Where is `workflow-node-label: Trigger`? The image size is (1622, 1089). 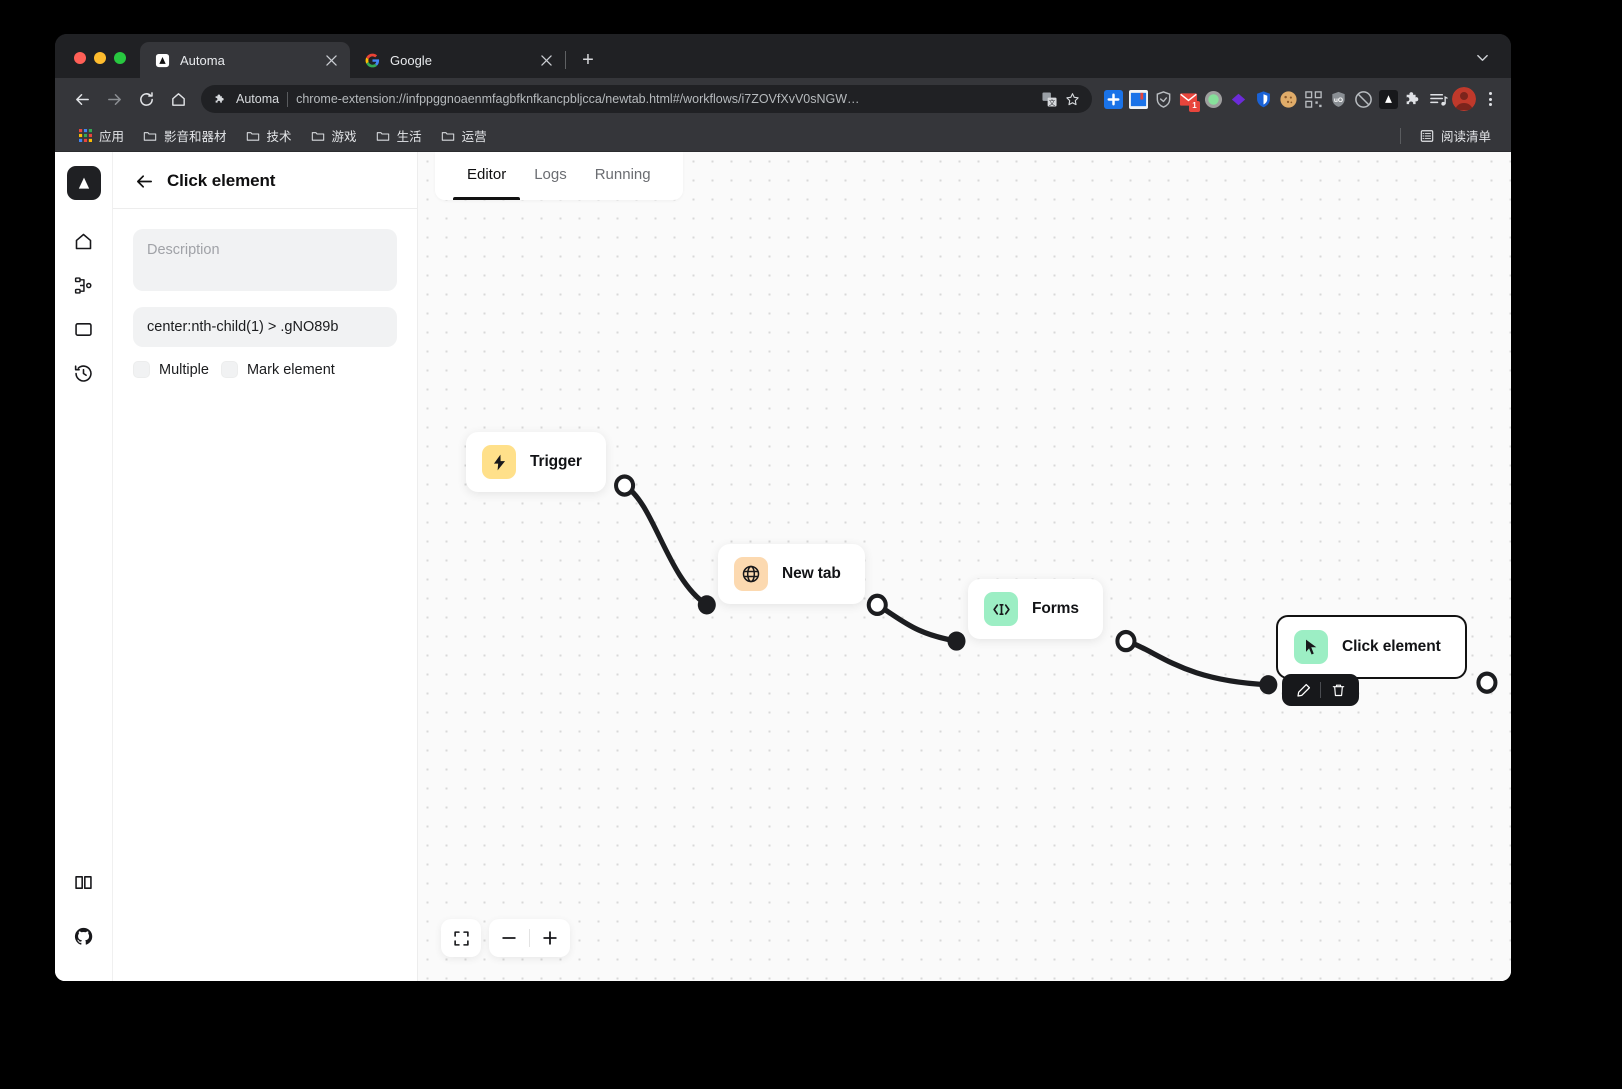
workflow-node-label: Trigger is located at coordinates (556, 461).